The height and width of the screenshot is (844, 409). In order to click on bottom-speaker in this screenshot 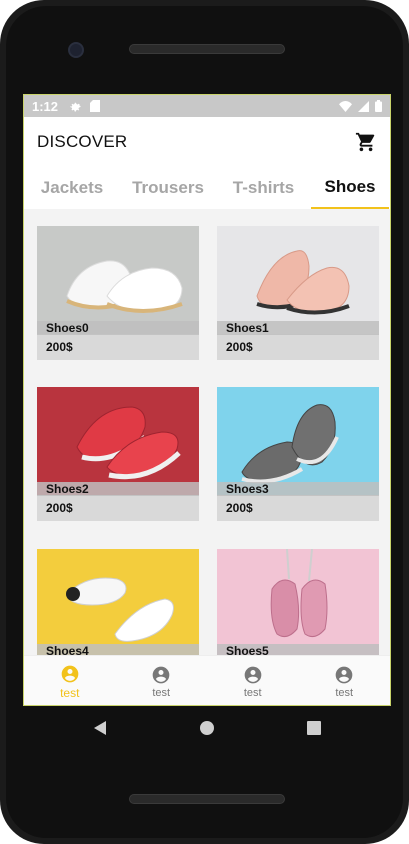, I will do `click(207, 799)`.